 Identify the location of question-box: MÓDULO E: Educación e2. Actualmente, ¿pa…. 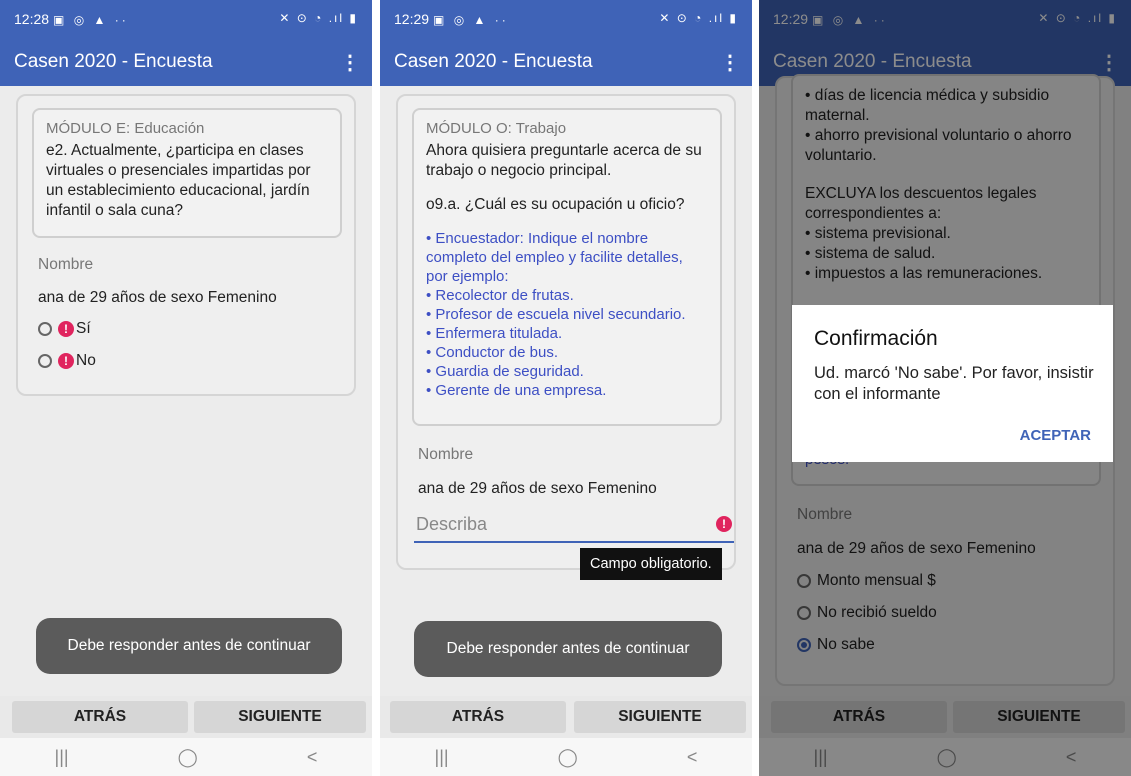
(187, 173).